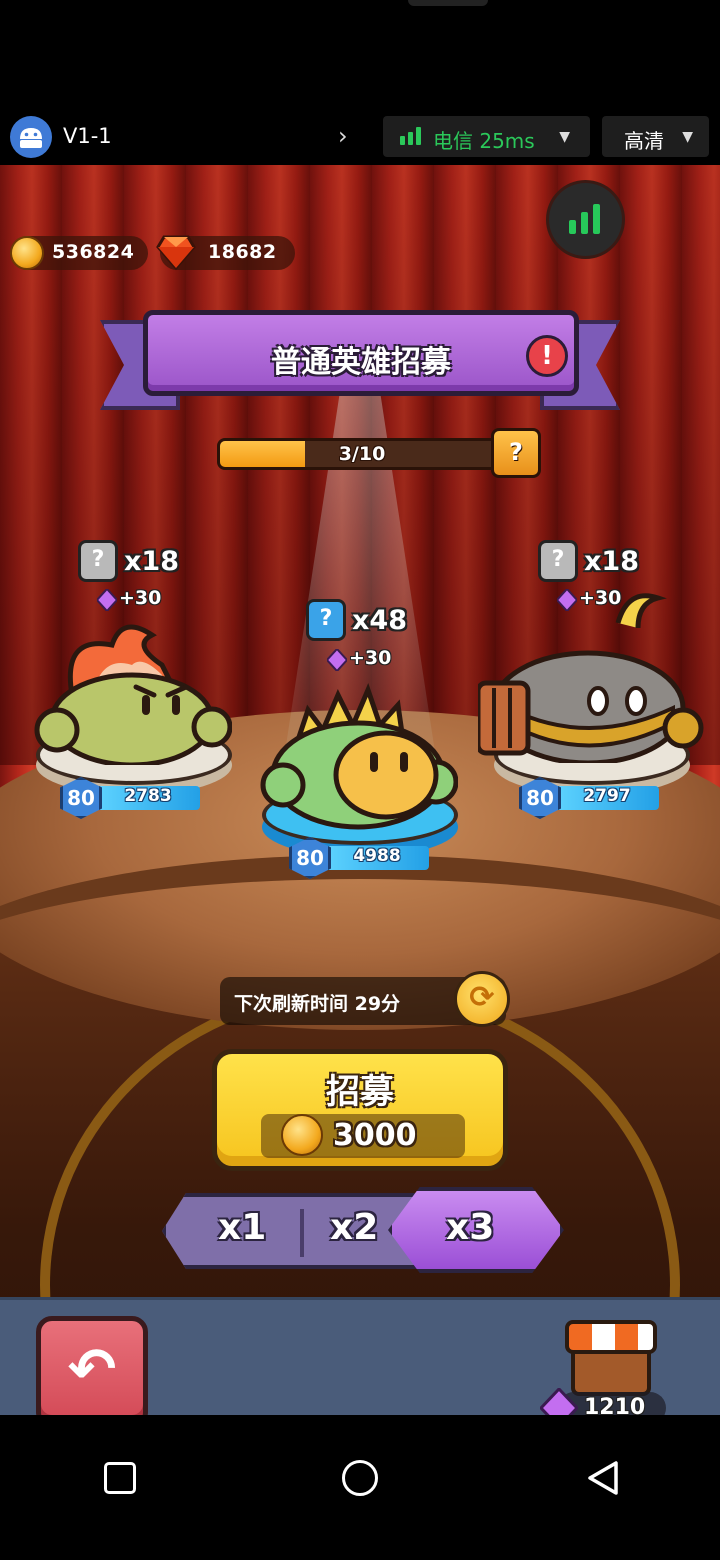 The height and width of the screenshot is (1560, 720). I want to click on multiplier-x2: x2, so click(354, 1247).